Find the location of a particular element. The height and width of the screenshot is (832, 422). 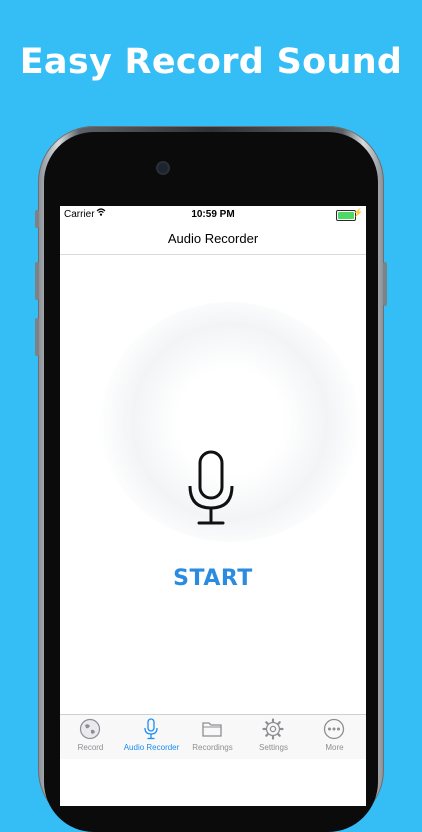

status-time: 10:59 PM is located at coordinates (213, 214).